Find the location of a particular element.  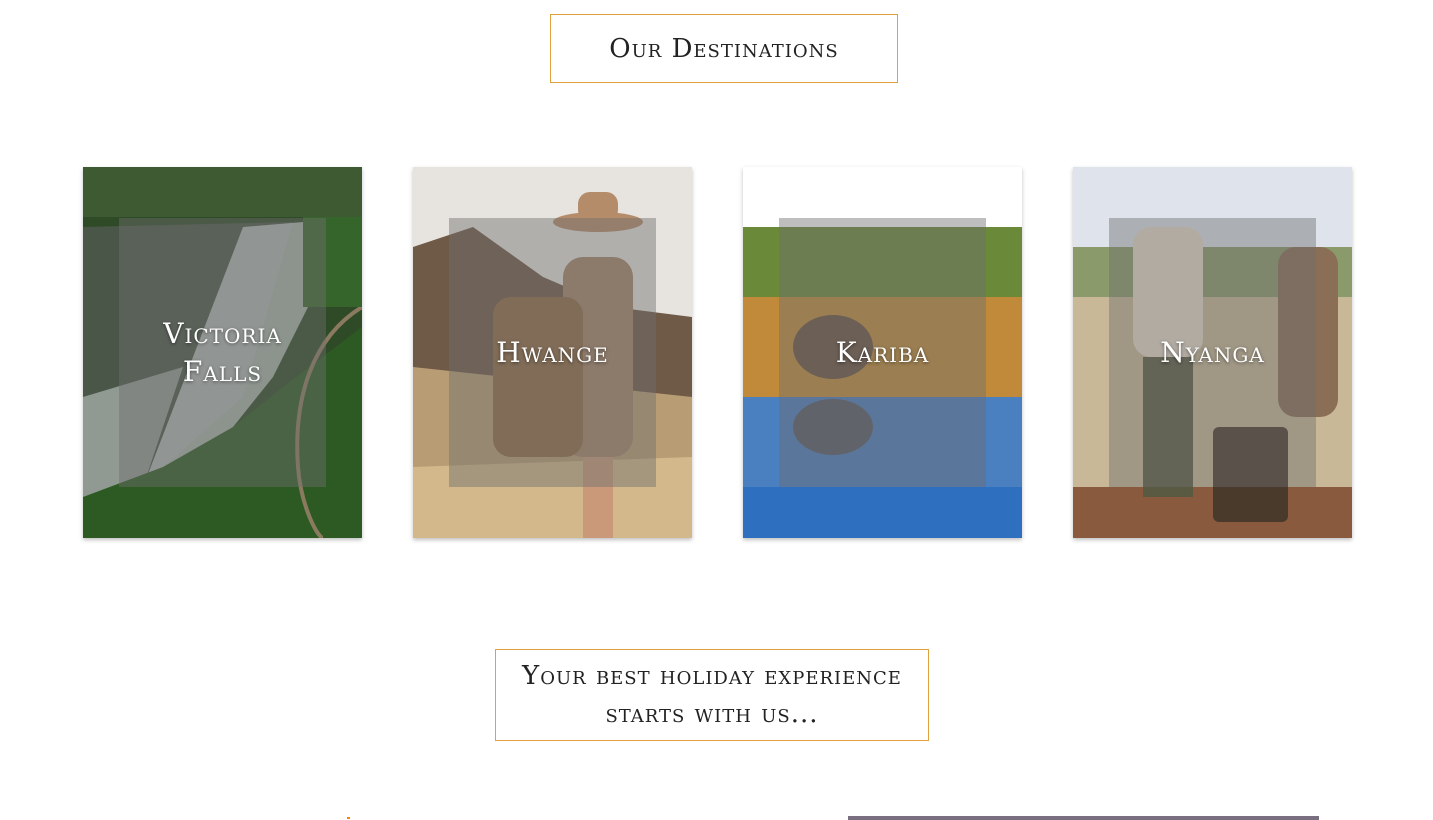

destination-card-kariba: Kariba is located at coordinates (882, 352).